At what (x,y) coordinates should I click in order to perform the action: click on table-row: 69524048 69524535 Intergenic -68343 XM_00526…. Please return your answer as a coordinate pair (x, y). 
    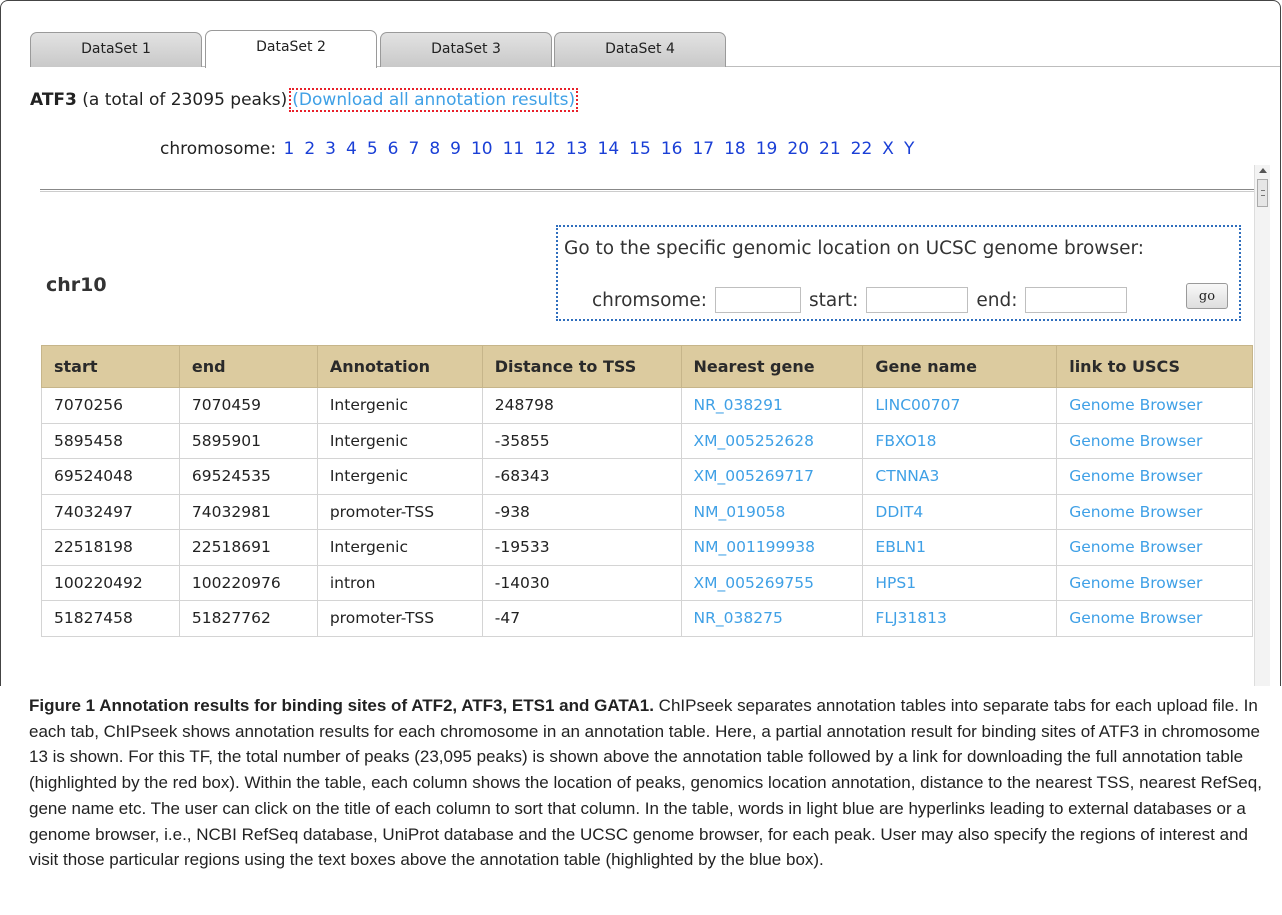
    Looking at the image, I should click on (647, 476).